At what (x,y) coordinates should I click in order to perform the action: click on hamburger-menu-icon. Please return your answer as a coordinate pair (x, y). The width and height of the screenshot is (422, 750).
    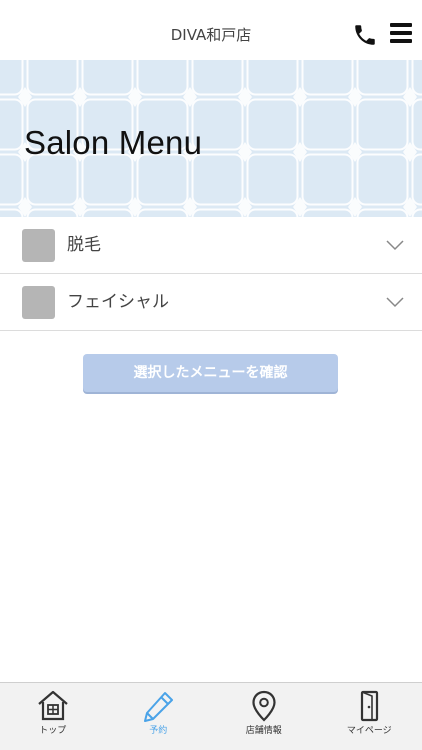
    Looking at the image, I should click on (401, 25).